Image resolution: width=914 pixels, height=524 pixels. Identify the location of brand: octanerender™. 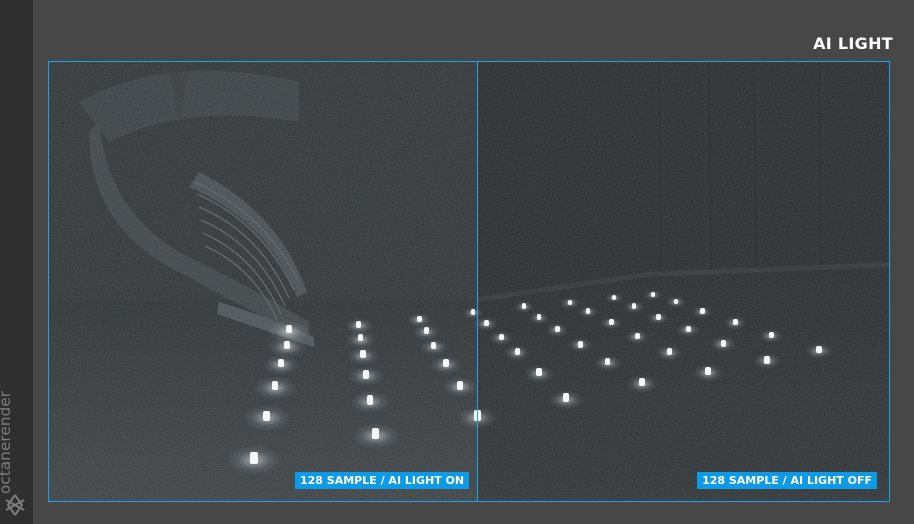
(15, 443).